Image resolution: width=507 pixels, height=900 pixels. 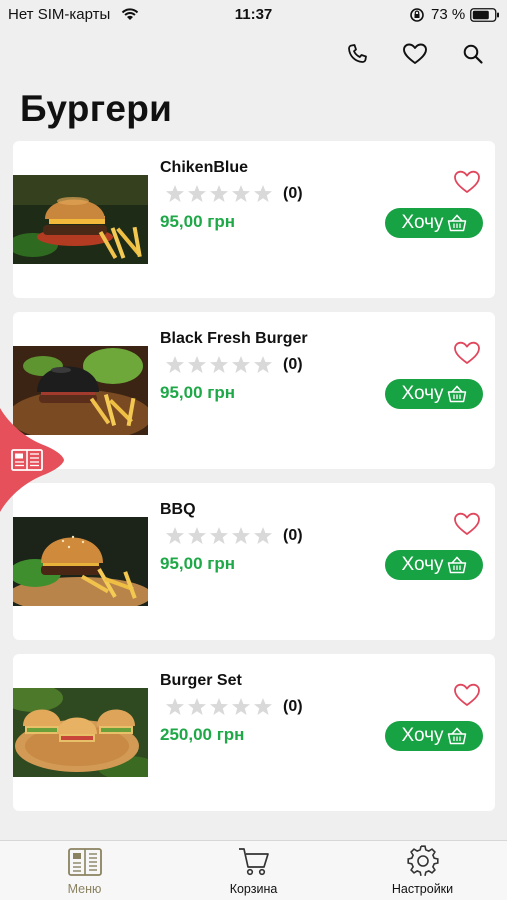 I want to click on status-bar: Нет SIM-карты 11:37 73 %, so click(x=253, y=15).